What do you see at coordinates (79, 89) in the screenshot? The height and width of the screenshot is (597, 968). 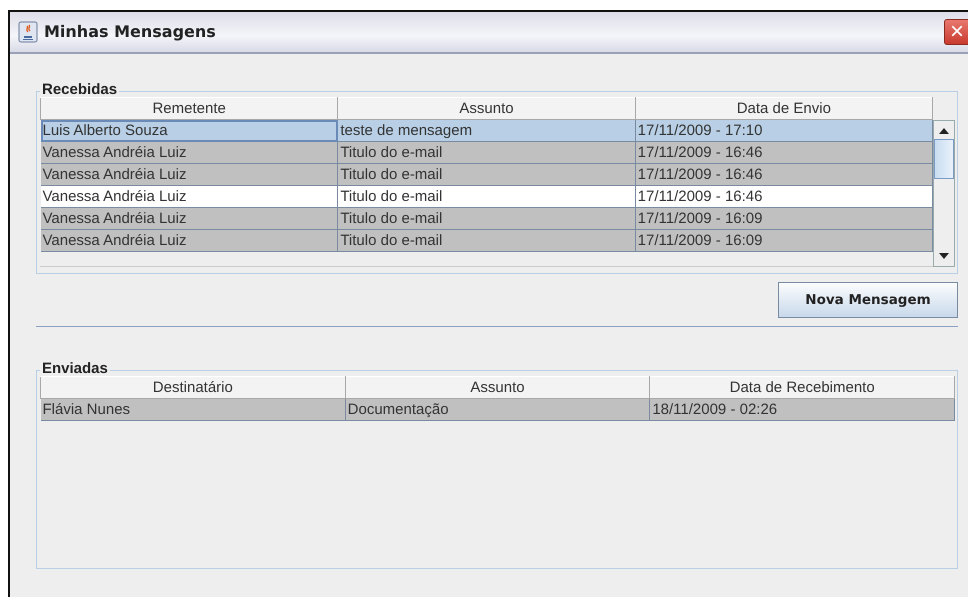 I see `panel-title: Recebidas` at bounding box center [79, 89].